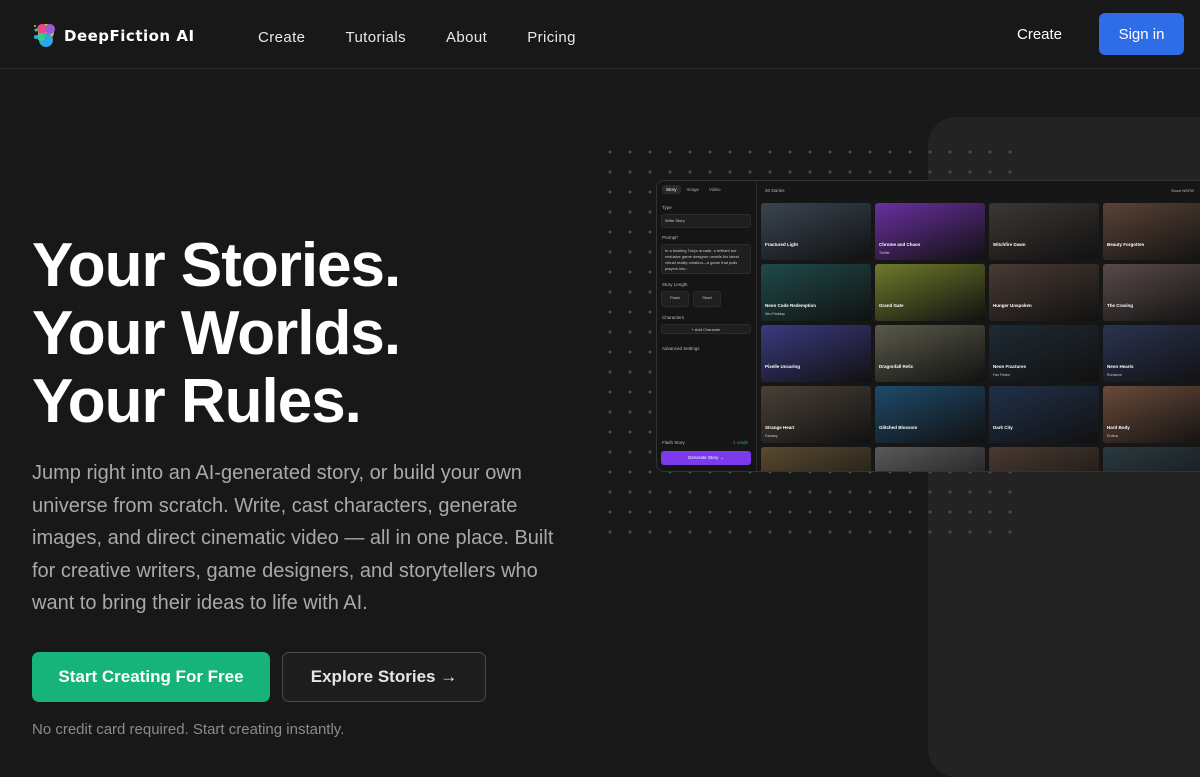 The height and width of the screenshot is (777, 1200). What do you see at coordinates (1120, 366) in the screenshot?
I see `story-card-title: Neon Hearts` at bounding box center [1120, 366].